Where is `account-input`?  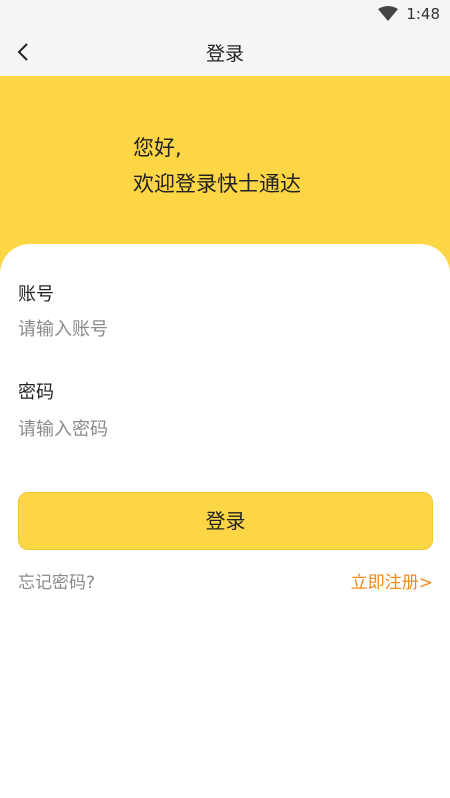 account-input is located at coordinates (225, 329).